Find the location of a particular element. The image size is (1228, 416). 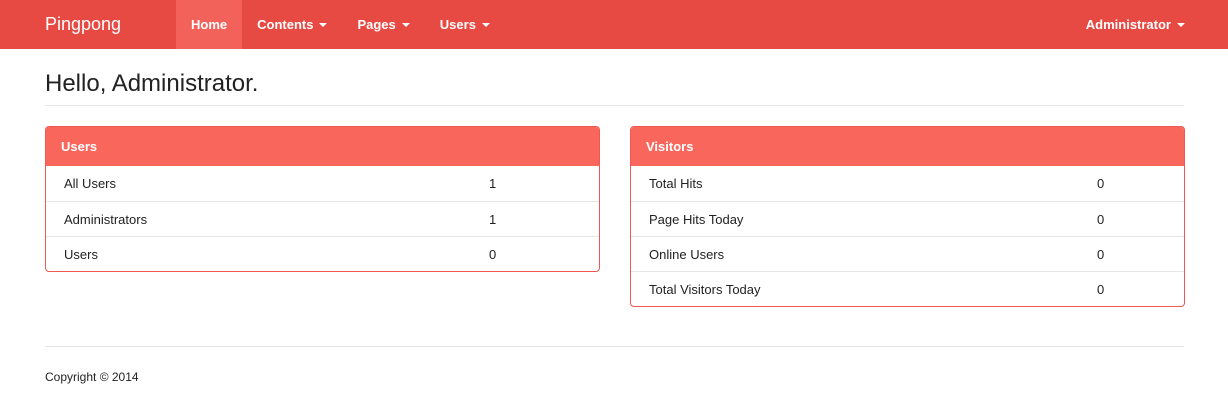

users-panel-heading: Users is located at coordinates (322, 146).